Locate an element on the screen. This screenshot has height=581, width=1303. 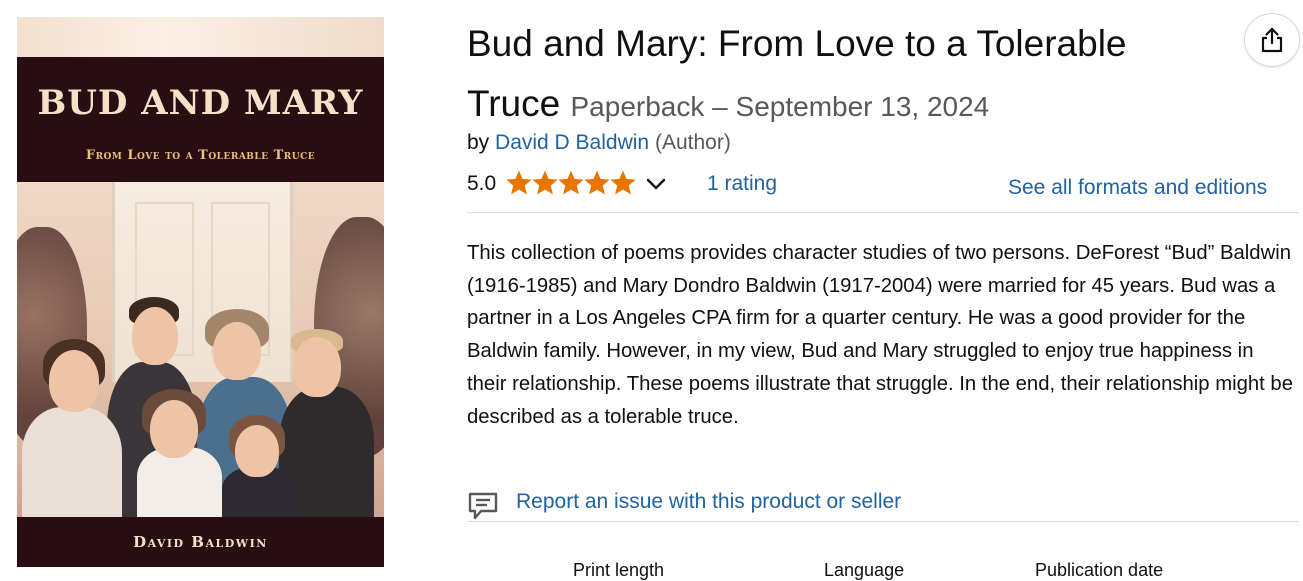
detail-print-length: Print length is located at coordinates (618, 570).